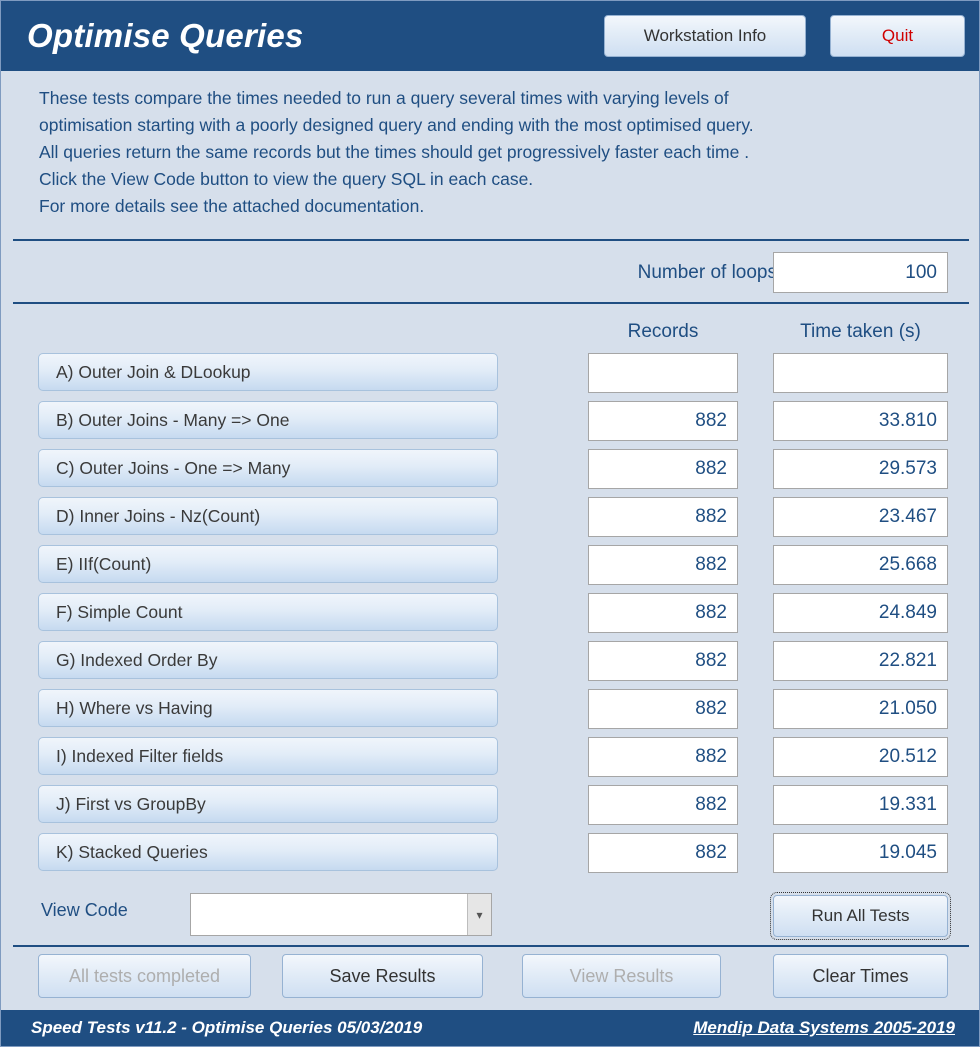  I want to click on test-button: C) Outer Joins - One => Many, so click(268, 468).